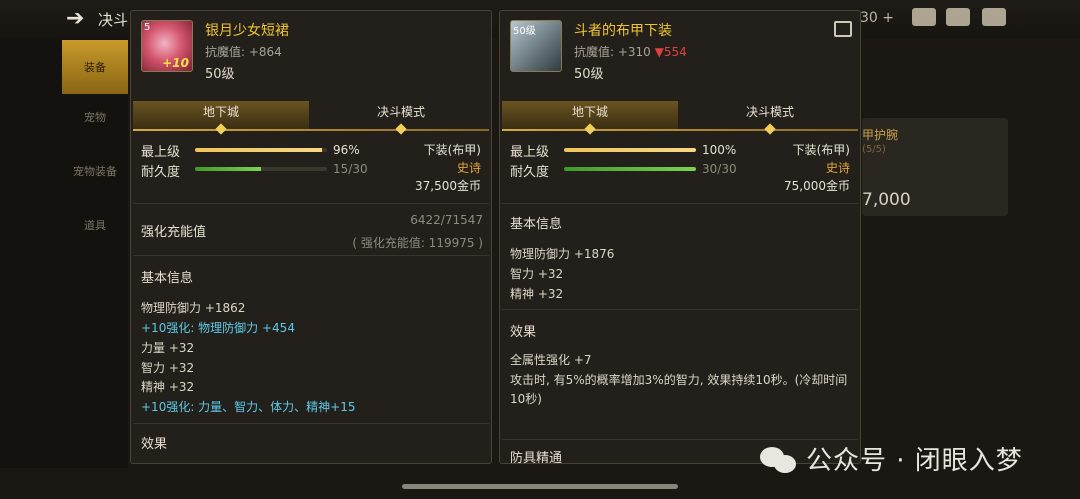 The width and height of the screenshot is (1080, 499). I want to click on item-name: 银月少女短裙, so click(247, 31).